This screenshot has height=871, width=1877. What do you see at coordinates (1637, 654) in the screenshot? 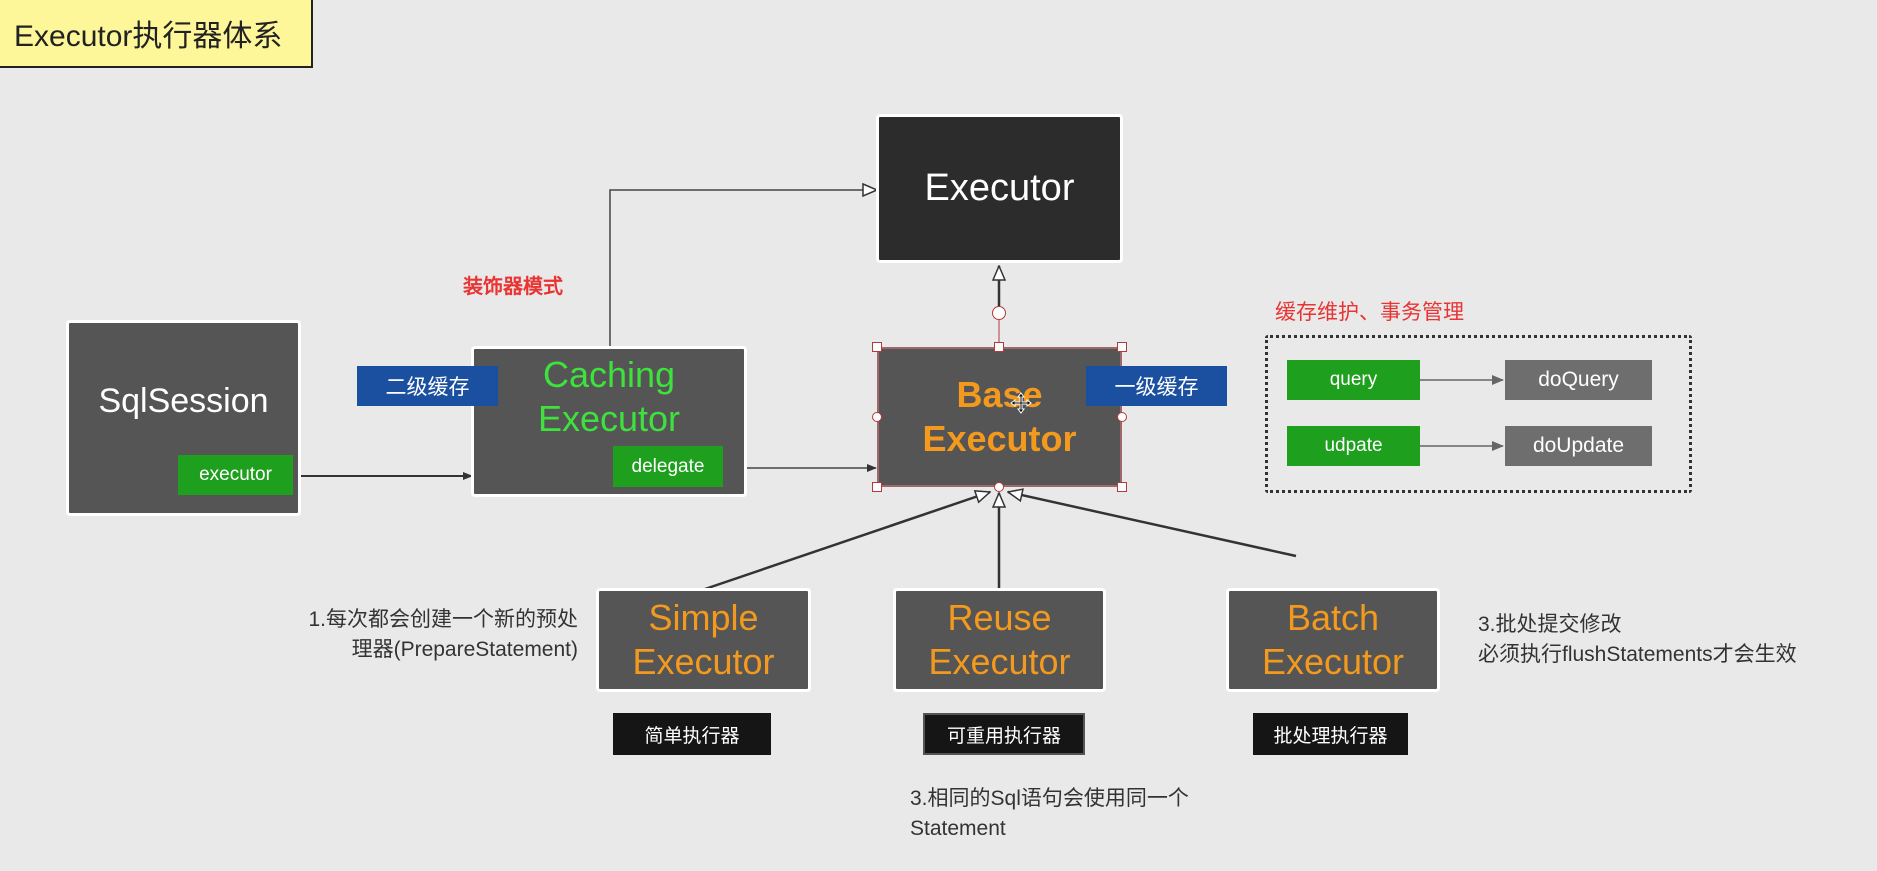
I see `batch-executor-note-line2: 必须执行flushStatements才会生效` at bounding box center [1637, 654].